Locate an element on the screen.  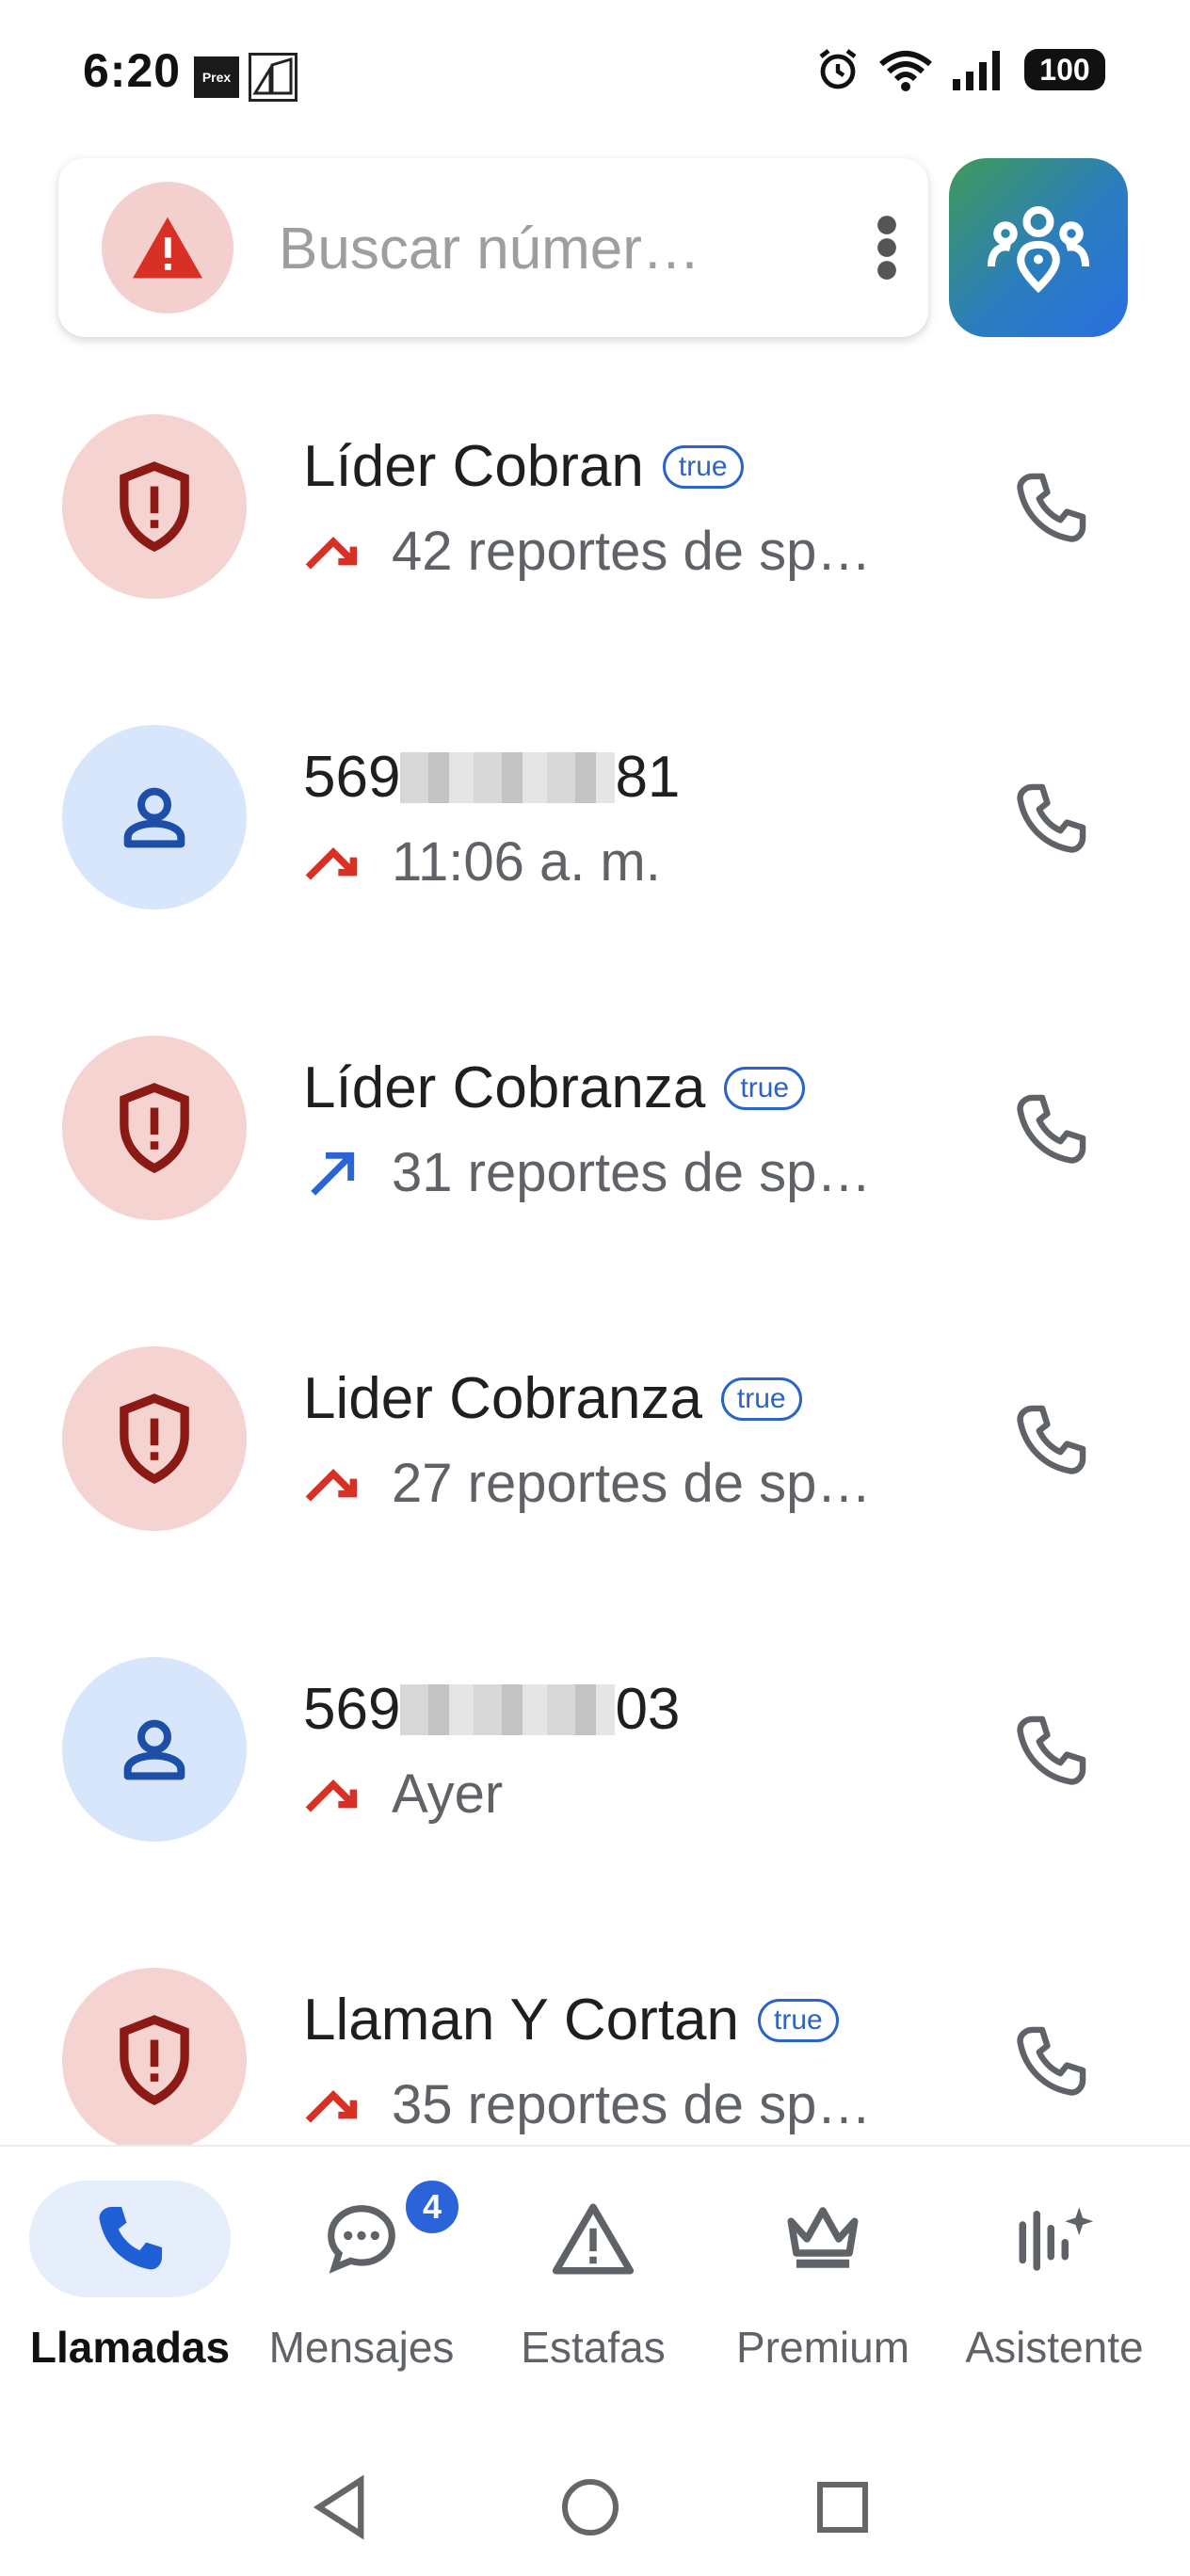
prex-app-icon: Prex is located at coordinates (216, 77).